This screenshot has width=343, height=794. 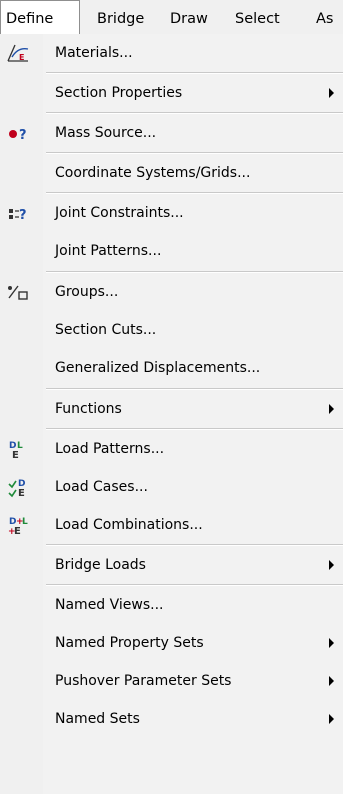 I want to click on menu-bar: Define Bridge Draw Select As, so click(x=171, y=17).